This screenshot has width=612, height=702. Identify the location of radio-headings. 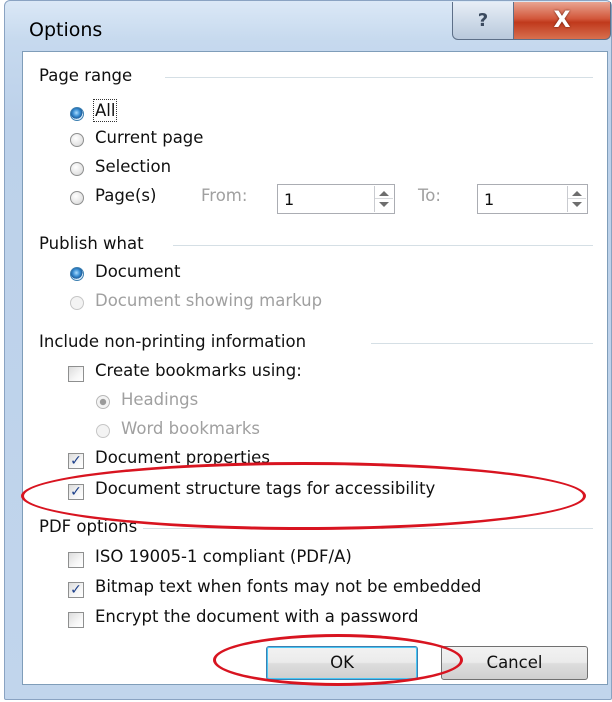
(103, 402).